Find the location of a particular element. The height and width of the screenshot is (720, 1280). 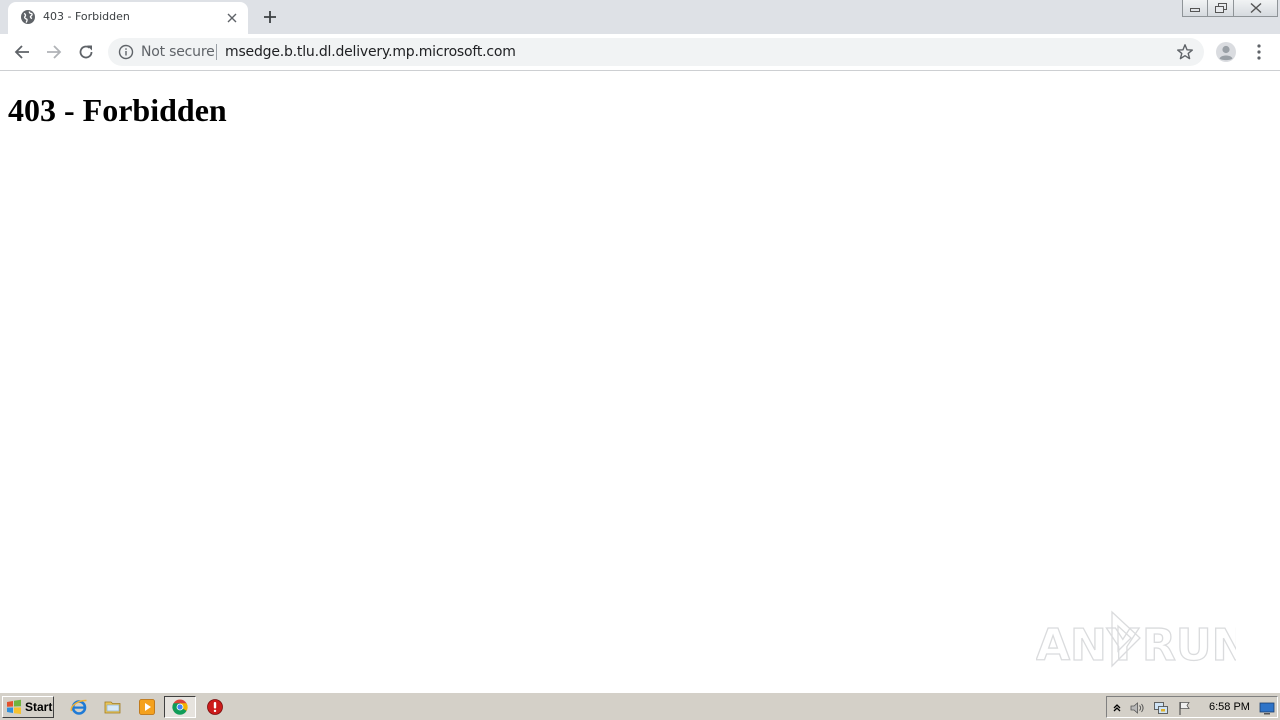

restore-icon is located at coordinates (1220, 8).